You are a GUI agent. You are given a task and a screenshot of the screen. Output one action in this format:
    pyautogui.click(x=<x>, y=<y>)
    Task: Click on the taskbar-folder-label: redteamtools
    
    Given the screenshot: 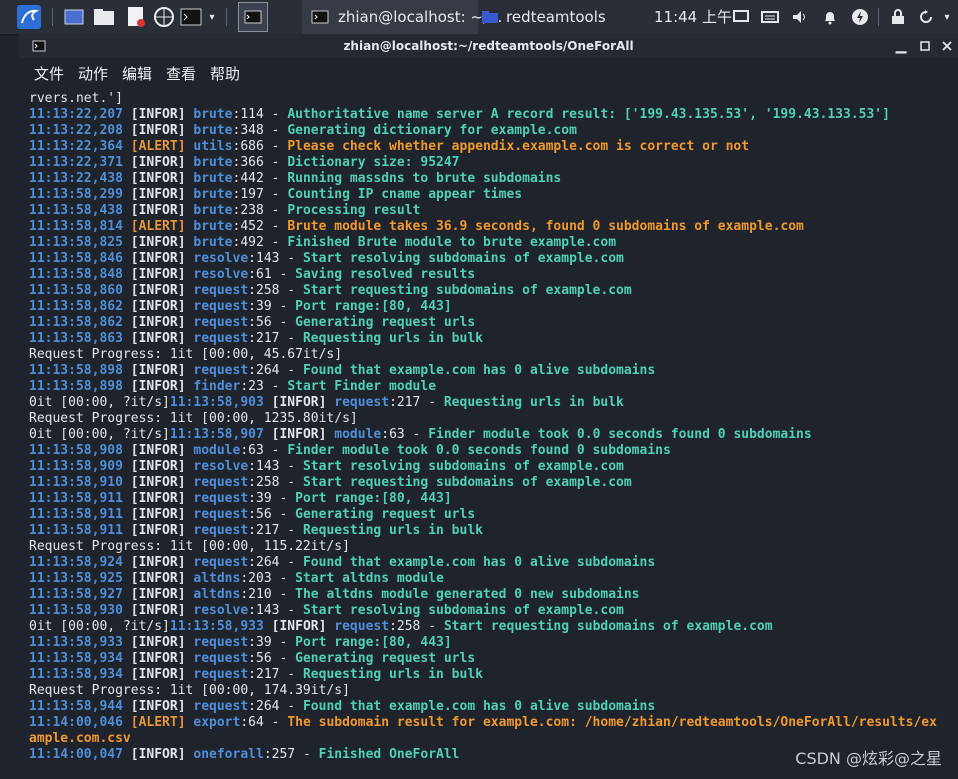 What is the action you would take?
    pyautogui.click(x=556, y=17)
    